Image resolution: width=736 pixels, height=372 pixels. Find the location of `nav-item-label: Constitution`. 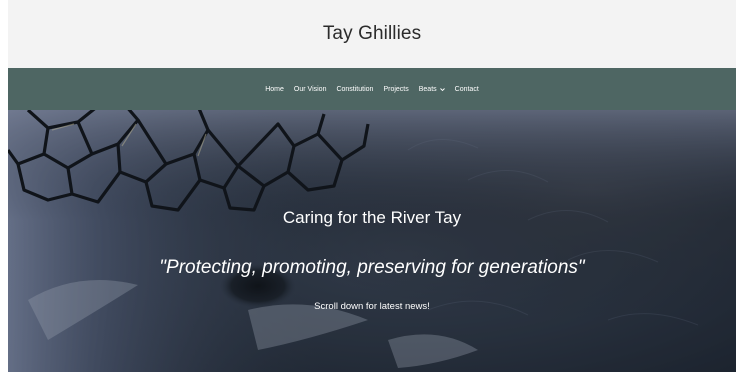

nav-item-label: Constitution is located at coordinates (355, 89).